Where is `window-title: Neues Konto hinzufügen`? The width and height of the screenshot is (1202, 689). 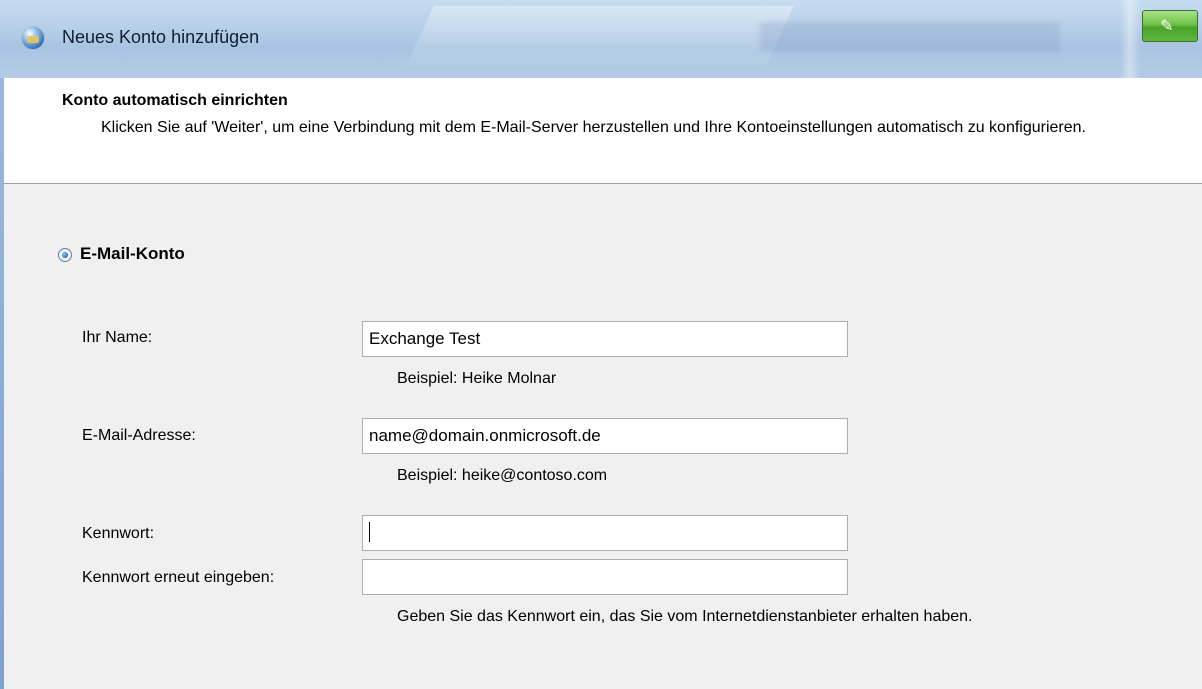
window-title: Neues Konto hinzufügen is located at coordinates (161, 37).